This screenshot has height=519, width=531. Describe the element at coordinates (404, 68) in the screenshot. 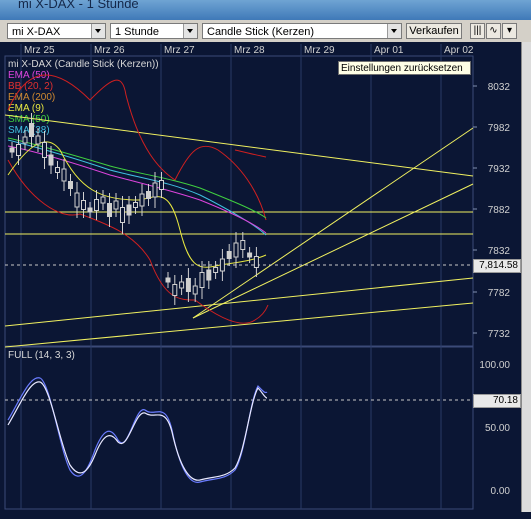

I see `reset-settings-tooltip: Einstellungen zurücksetzen` at that location.